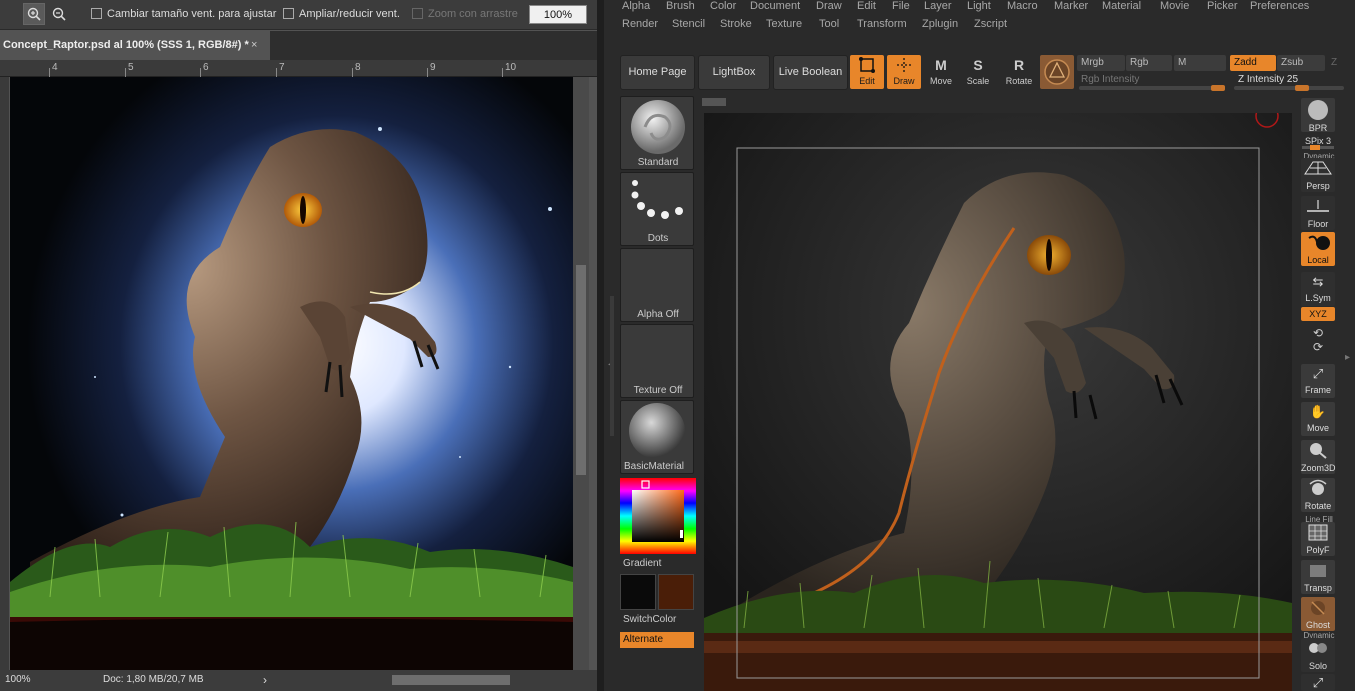 The height and width of the screenshot is (691, 1355). What do you see at coordinates (979, 6) in the screenshot?
I see `menu-light: Light` at bounding box center [979, 6].